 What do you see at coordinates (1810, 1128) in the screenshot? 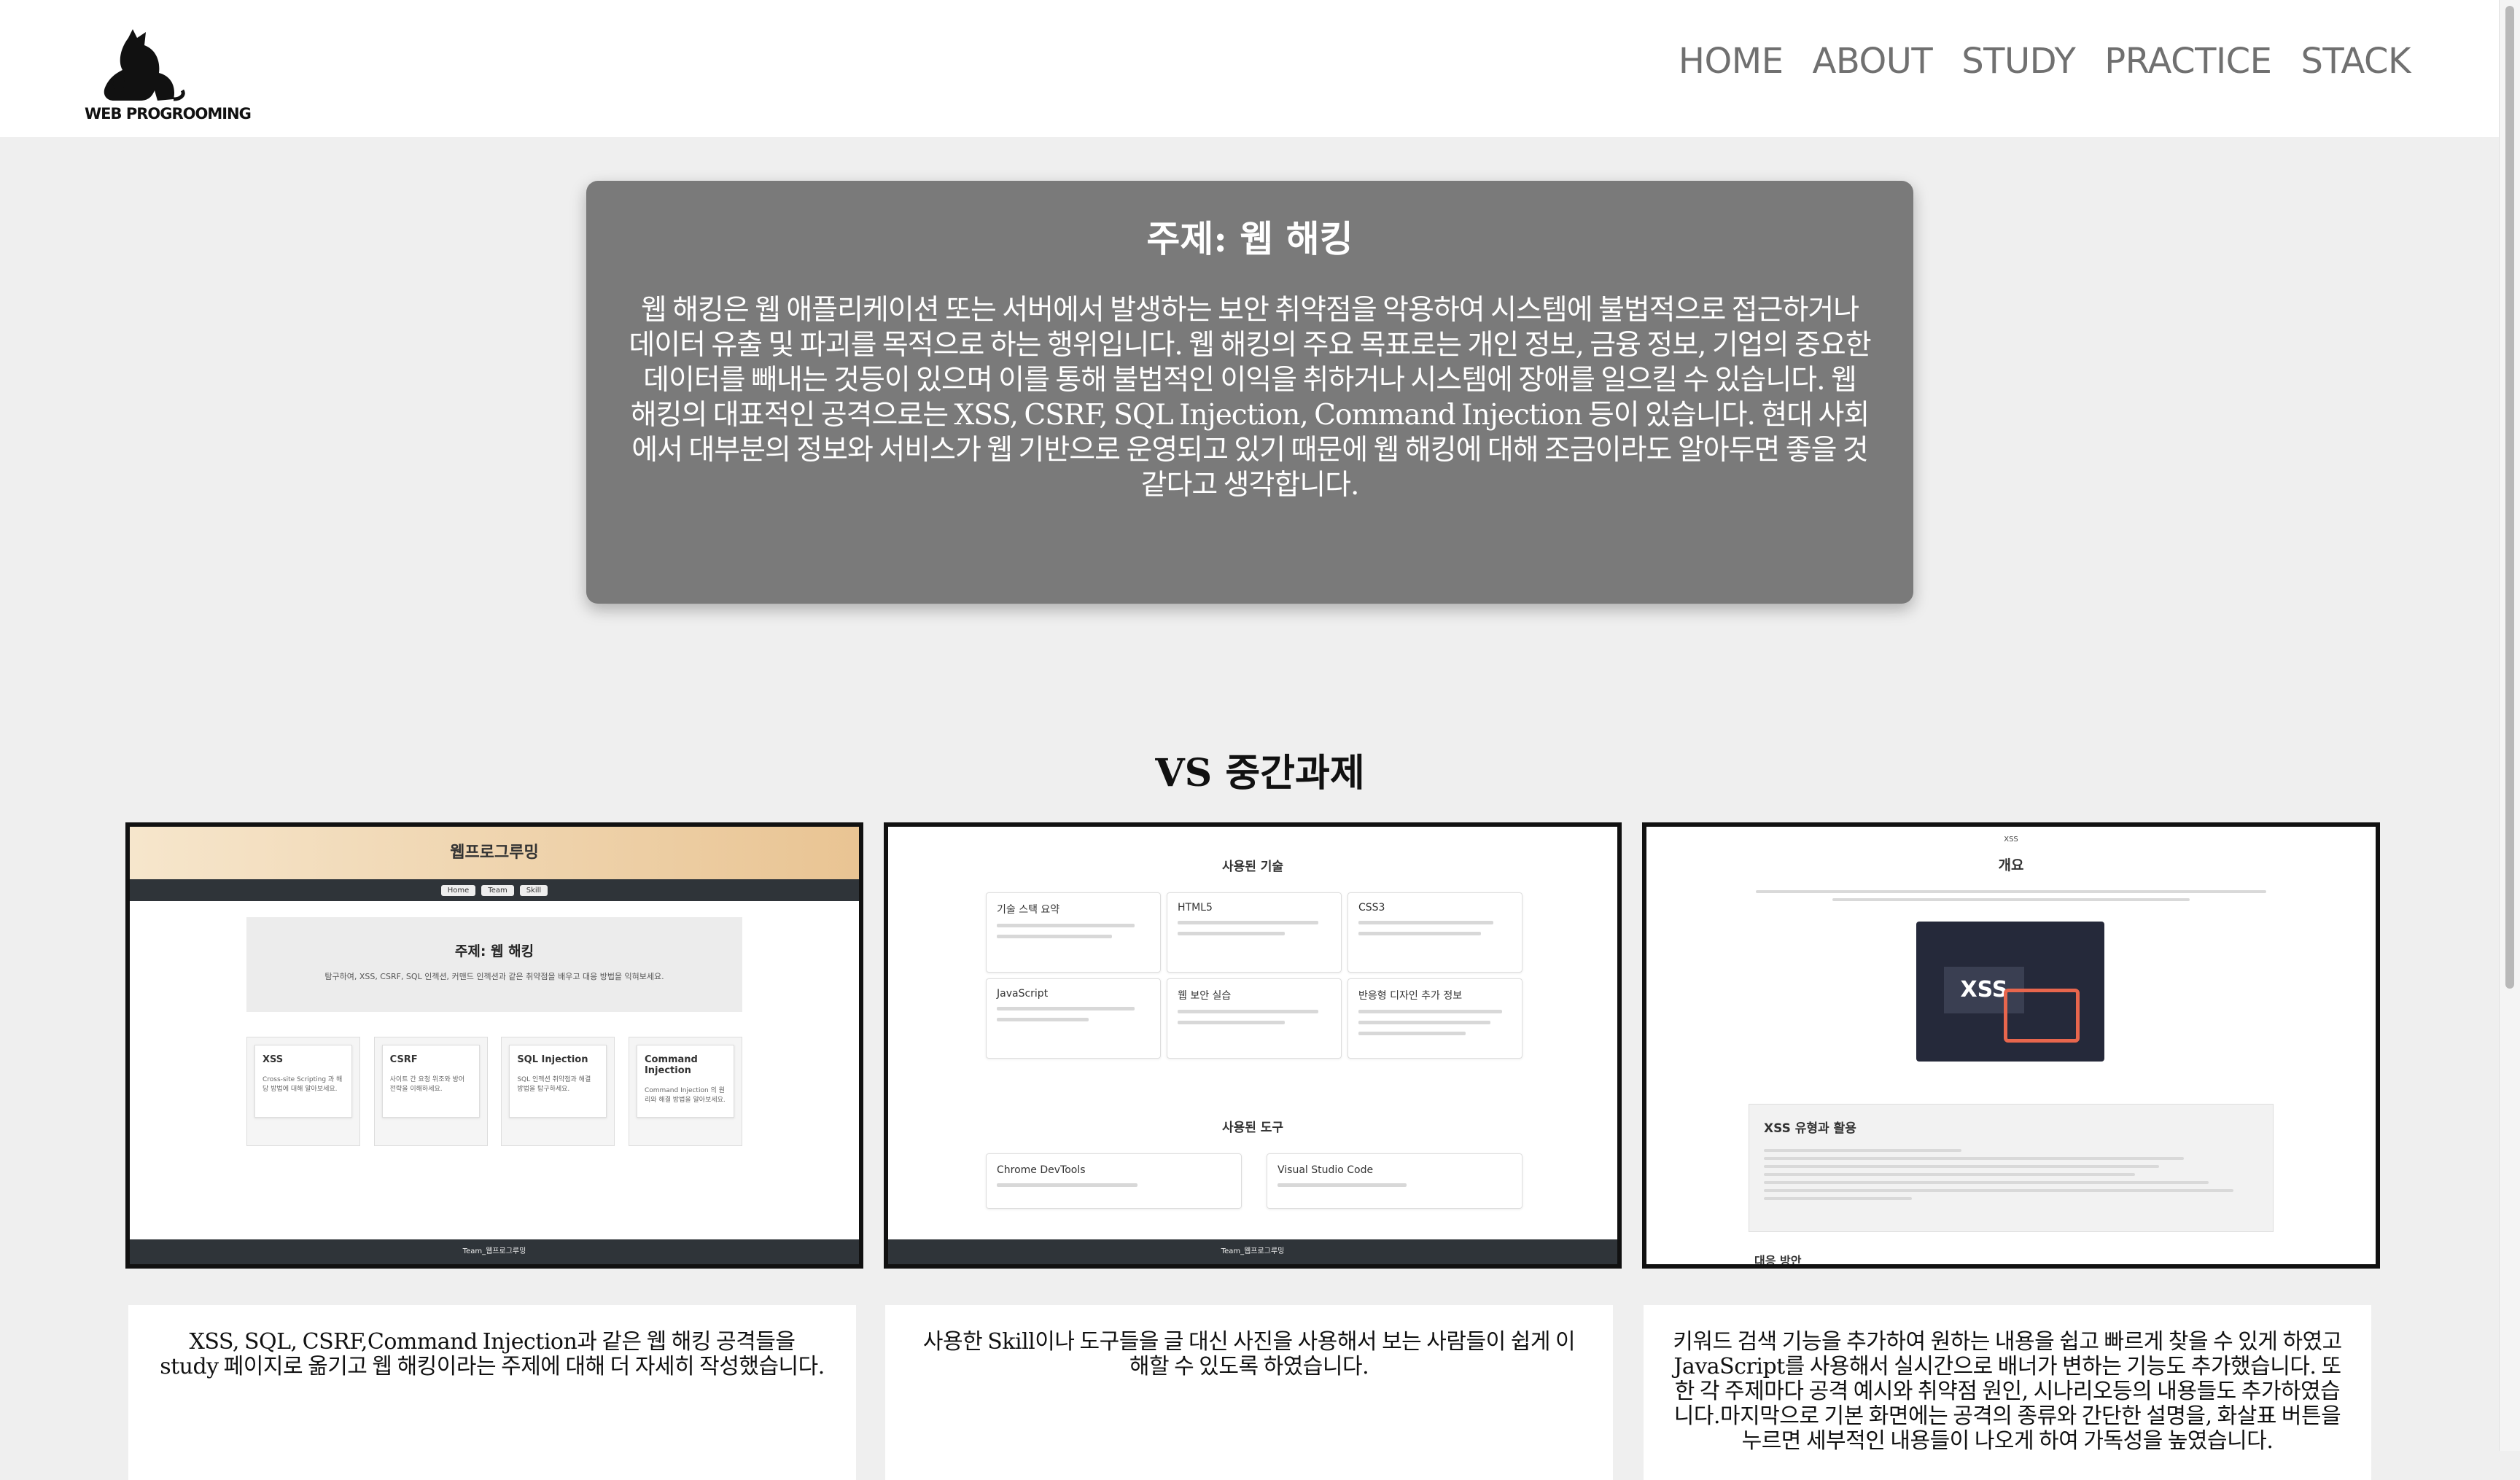
I see `shot3-panel-title: XSS 유형과 활용` at bounding box center [1810, 1128].